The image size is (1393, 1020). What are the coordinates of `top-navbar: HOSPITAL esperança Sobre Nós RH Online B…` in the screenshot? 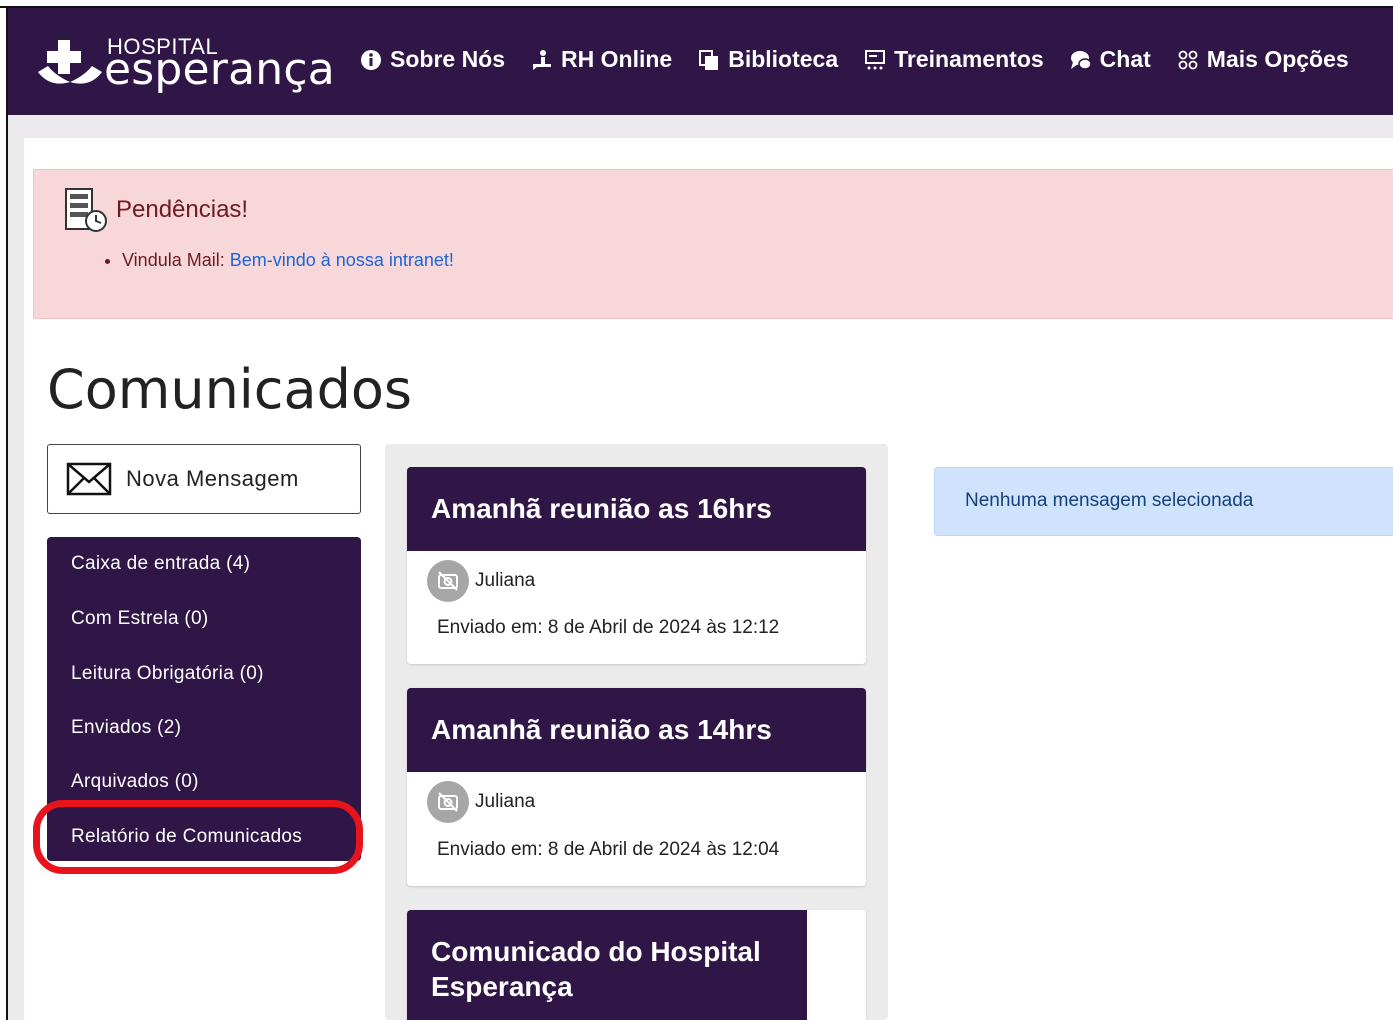 It's located at (700, 61).